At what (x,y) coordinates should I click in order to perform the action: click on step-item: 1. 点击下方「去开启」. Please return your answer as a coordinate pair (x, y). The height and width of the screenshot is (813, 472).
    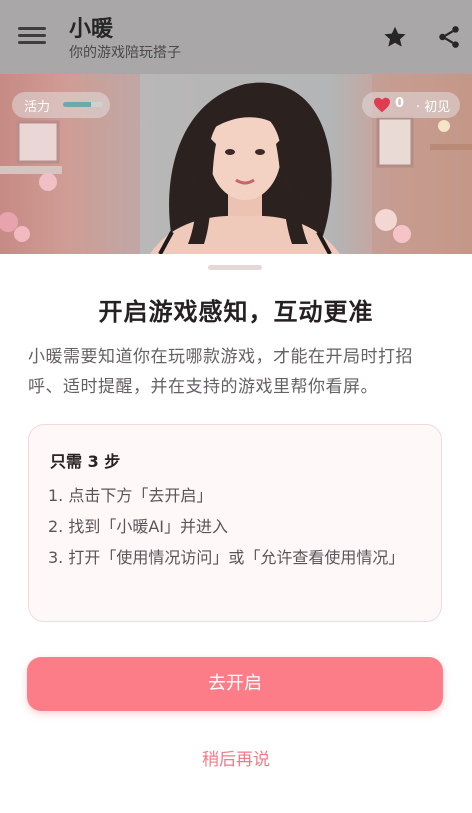
    Looking at the image, I should click on (130, 495).